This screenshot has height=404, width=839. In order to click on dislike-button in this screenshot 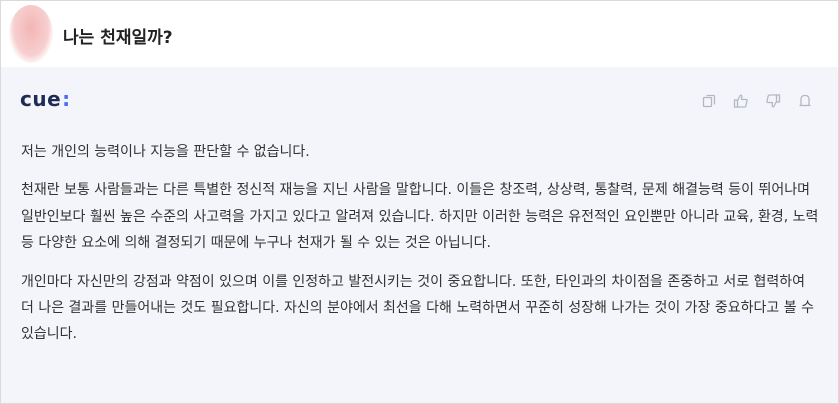, I will do `click(781, 101)`.